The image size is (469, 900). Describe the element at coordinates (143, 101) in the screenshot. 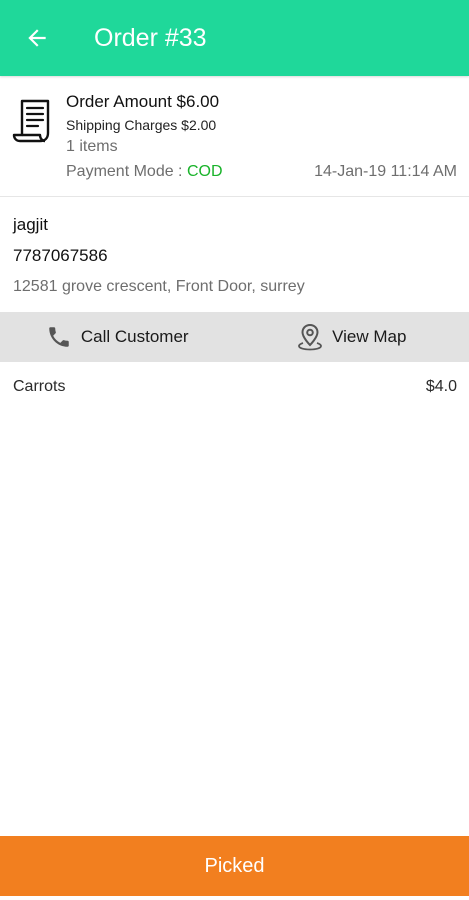

I see `order-amount: Order Amount $6.00` at that location.